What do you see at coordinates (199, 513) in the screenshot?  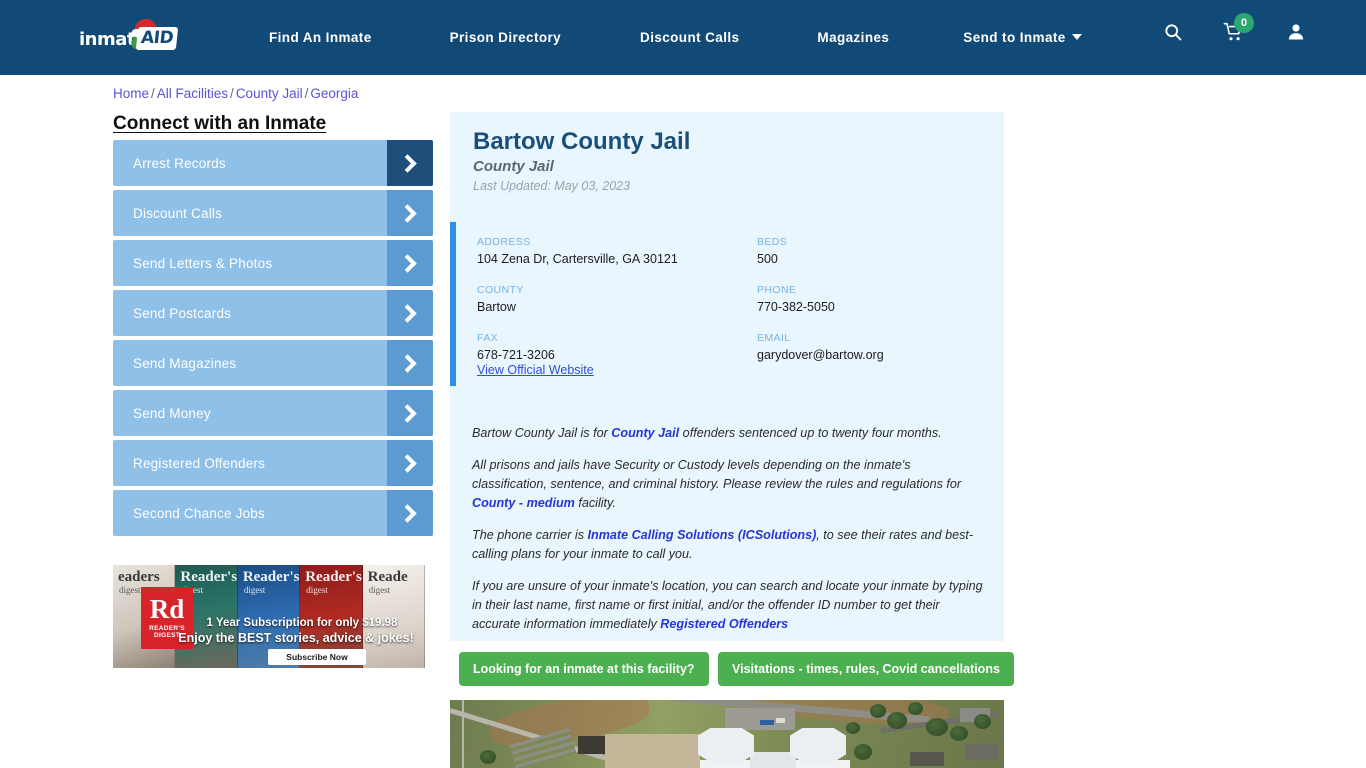 I see `sidebar-item-label: Second Chance Jobs` at bounding box center [199, 513].